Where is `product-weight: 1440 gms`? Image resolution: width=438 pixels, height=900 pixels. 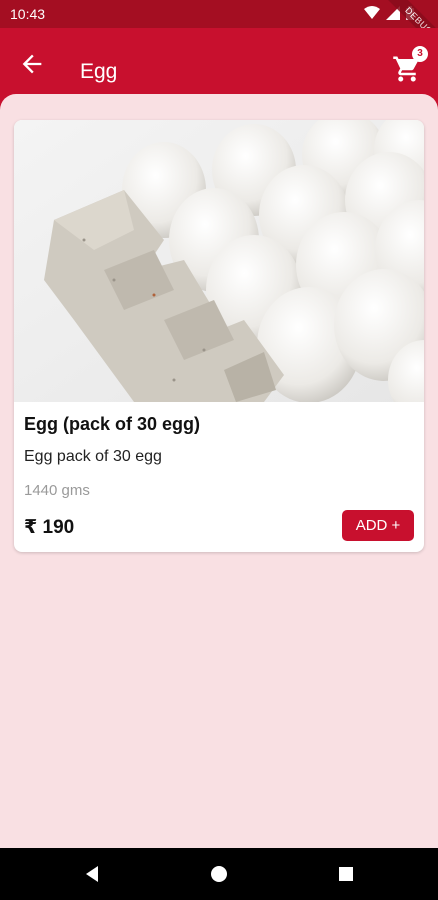 product-weight: 1440 gms is located at coordinates (57, 490).